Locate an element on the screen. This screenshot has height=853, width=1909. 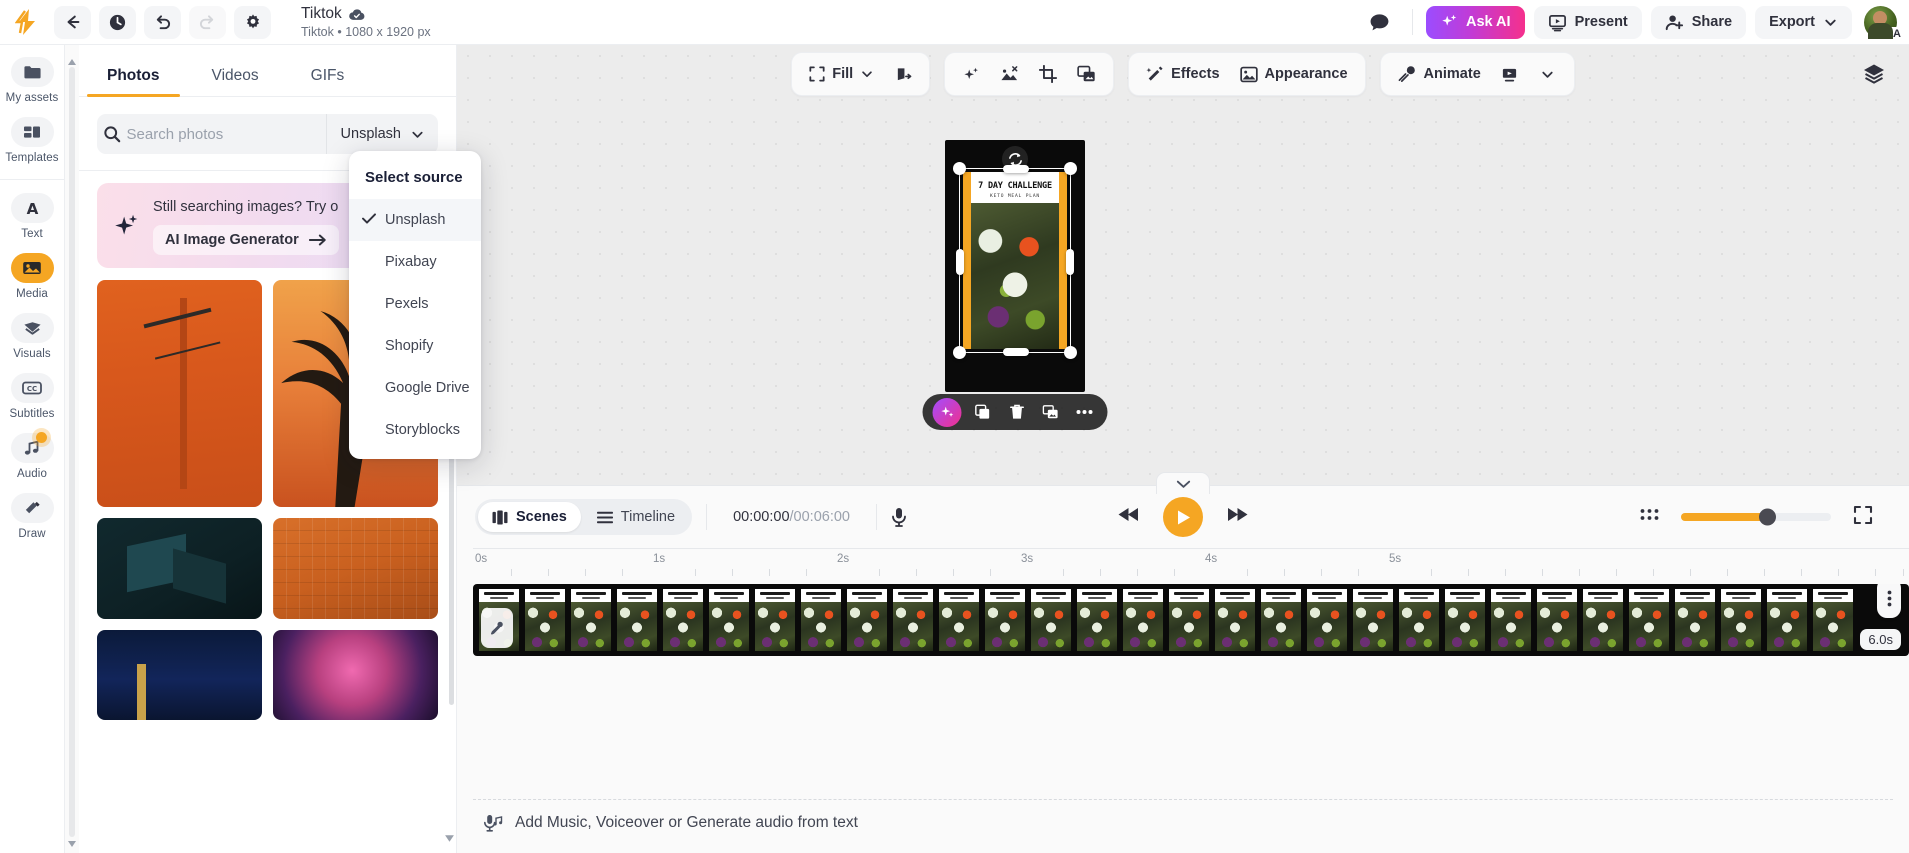
export-button: Export is located at coordinates (1803, 22).